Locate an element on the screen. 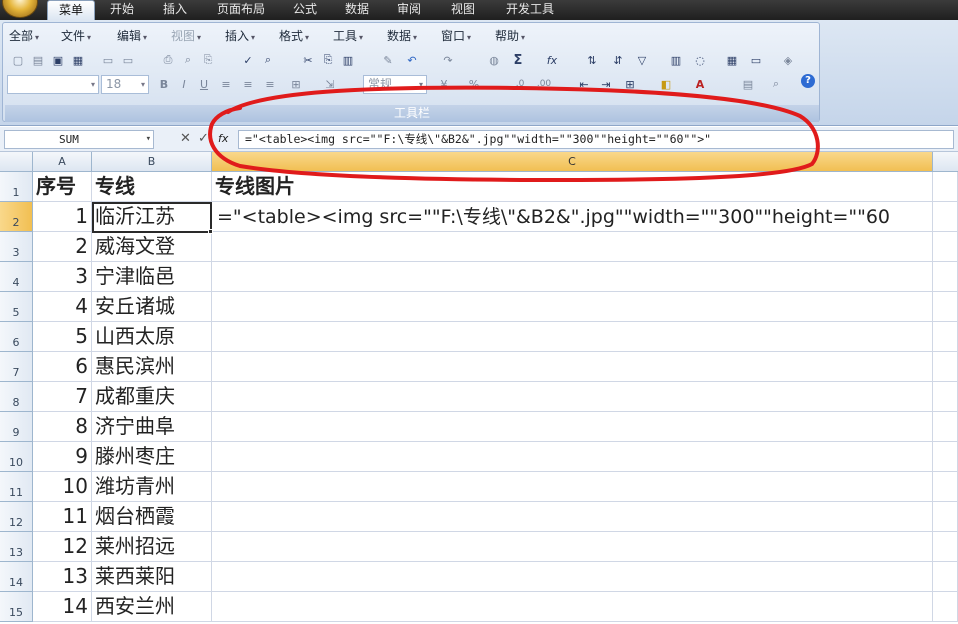 The image size is (958, 624). print-icon: ⎙ is located at coordinates (168, 60).